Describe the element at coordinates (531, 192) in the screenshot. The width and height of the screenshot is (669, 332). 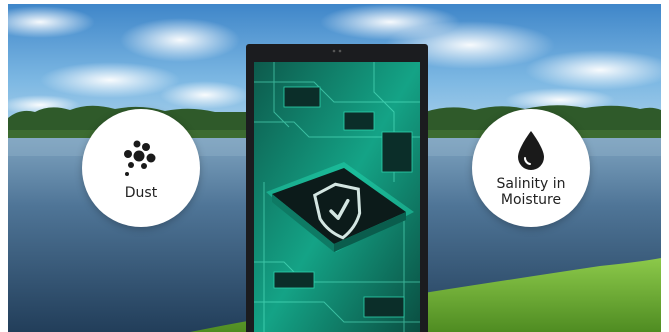
I see `salinity-label: Salinity in Moisture` at that location.